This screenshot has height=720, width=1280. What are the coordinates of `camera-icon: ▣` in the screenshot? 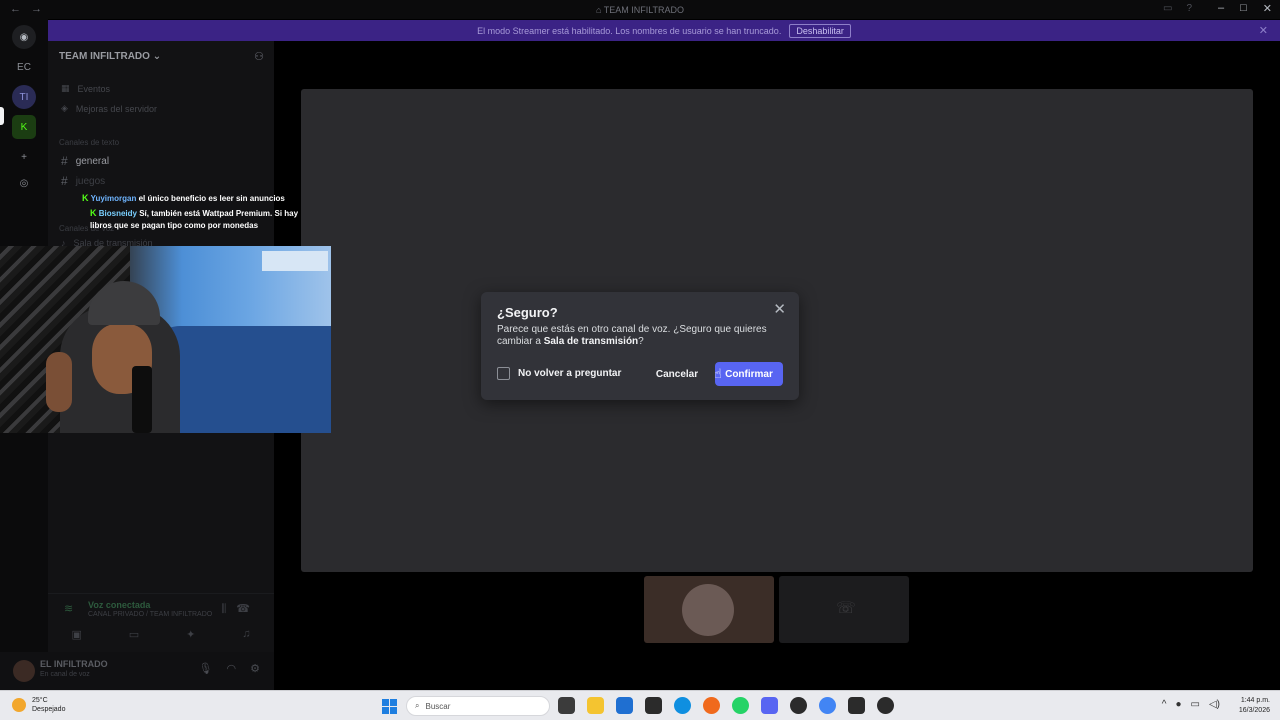 It's located at (76, 634).